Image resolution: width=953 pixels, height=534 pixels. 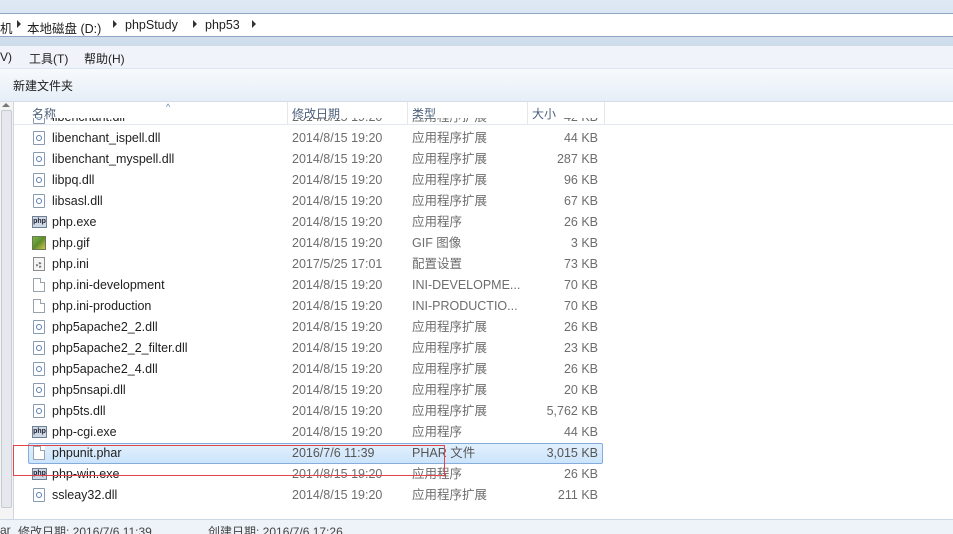 I want to click on file-size: 73 KB, so click(x=580, y=264).